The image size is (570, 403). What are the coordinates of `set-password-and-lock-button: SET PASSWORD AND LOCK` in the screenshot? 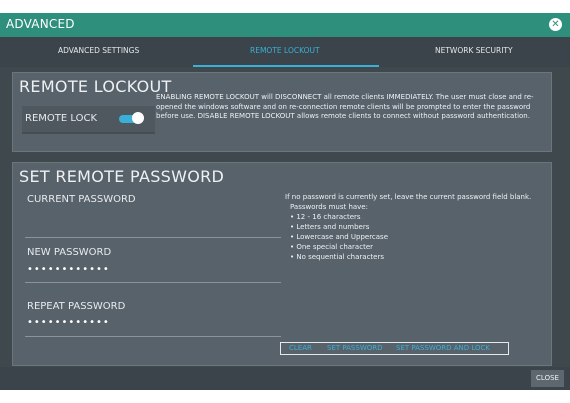 It's located at (443, 348).